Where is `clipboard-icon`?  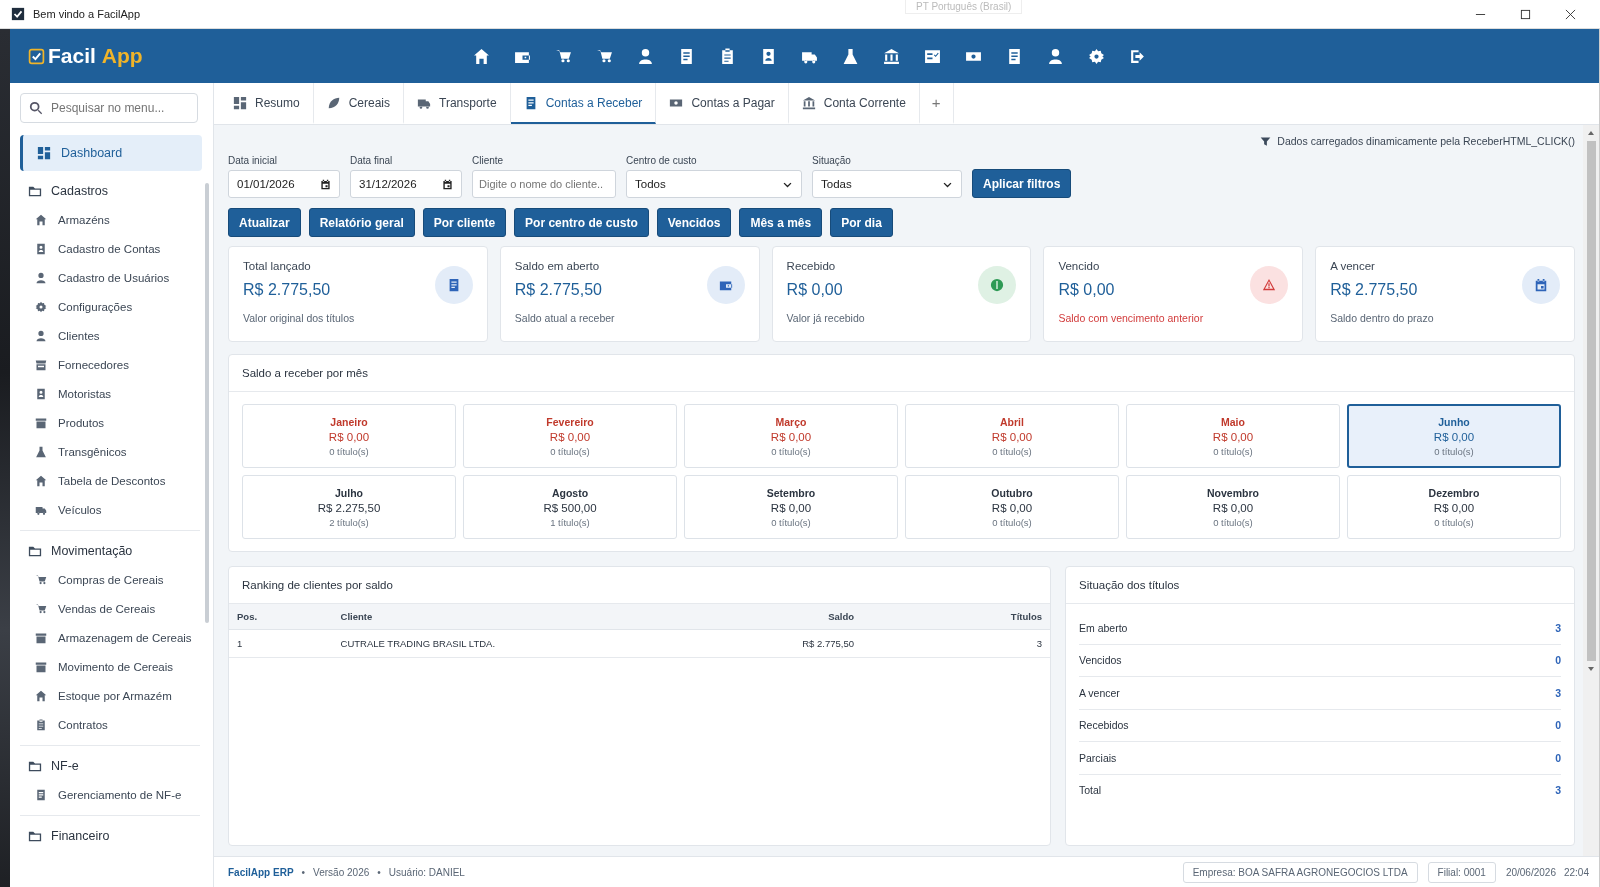
clipboard-icon is located at coordinates (727, 56).